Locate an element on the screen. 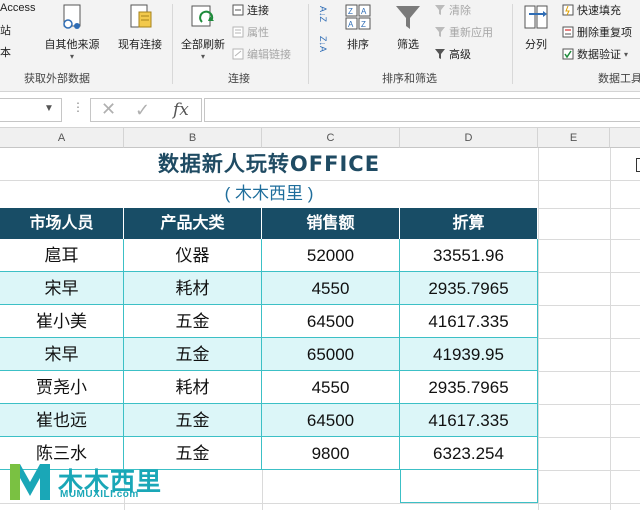 The width and height of the screenshot is (640, 510). from-web-label: 站 is located at coordinates (5, 31).